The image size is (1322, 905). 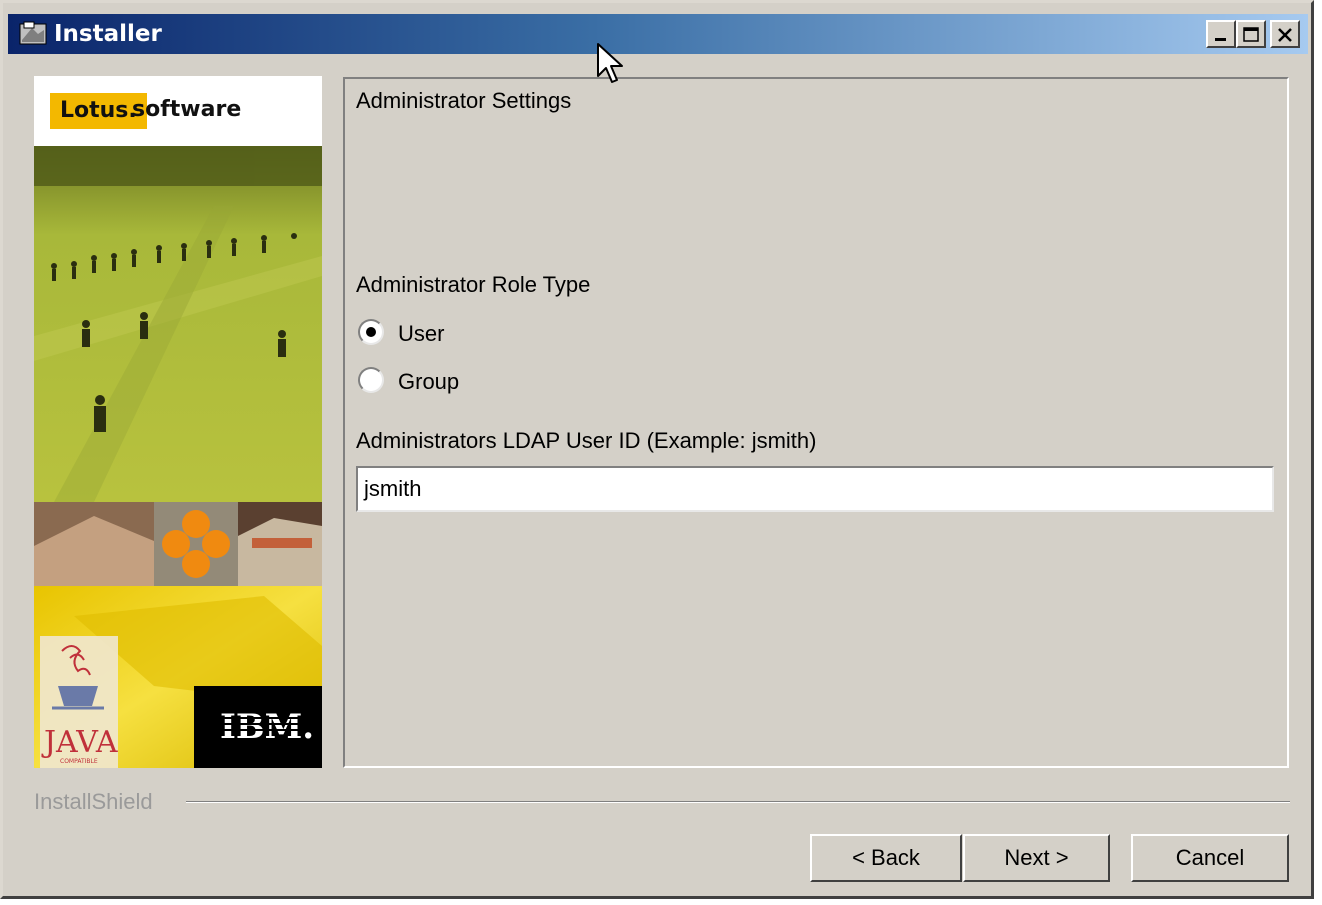 I want to click on lotus-logo-band: Lotus. software, so click(x=178, y=111).